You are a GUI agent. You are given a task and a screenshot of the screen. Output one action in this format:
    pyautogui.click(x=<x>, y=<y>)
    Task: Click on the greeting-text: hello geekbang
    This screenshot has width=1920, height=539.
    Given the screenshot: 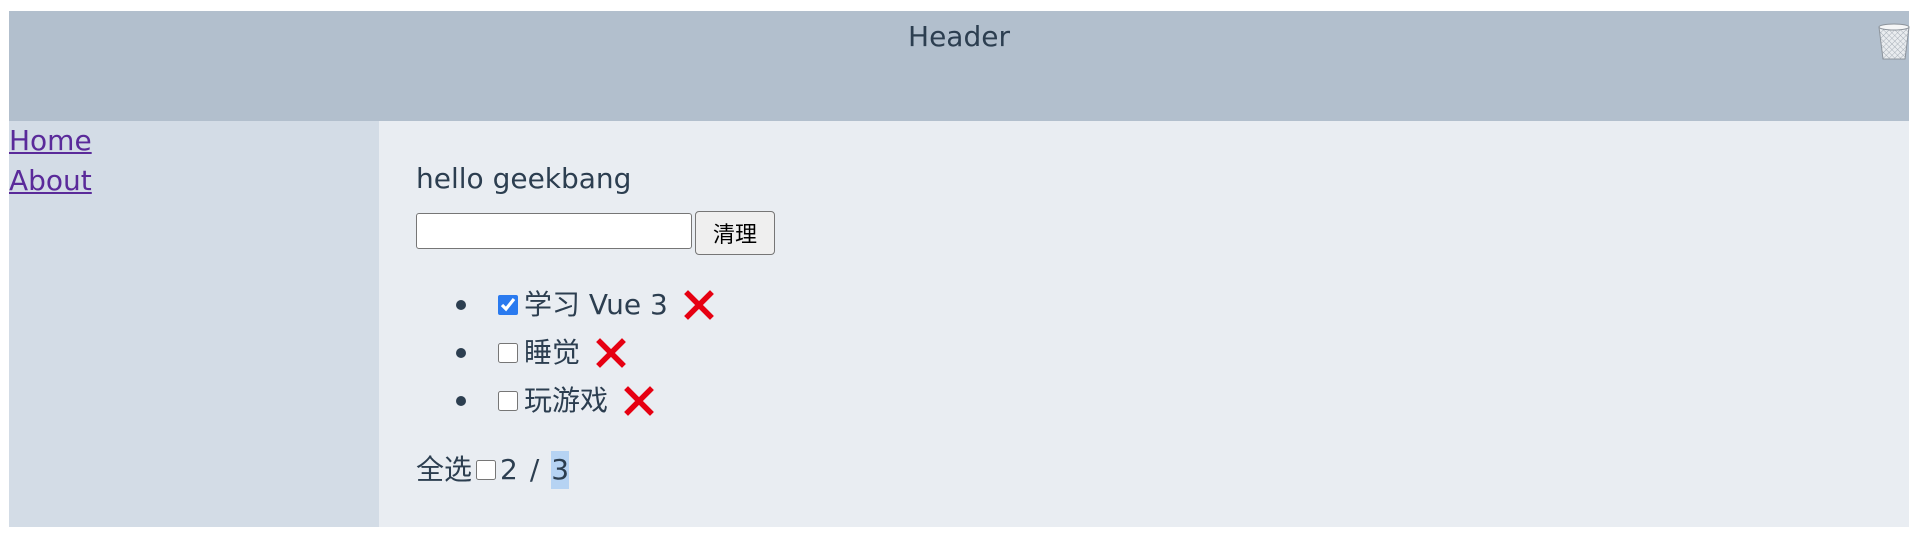 What is the action you would take?
    pyautogui.click(x=524, y=178)
    